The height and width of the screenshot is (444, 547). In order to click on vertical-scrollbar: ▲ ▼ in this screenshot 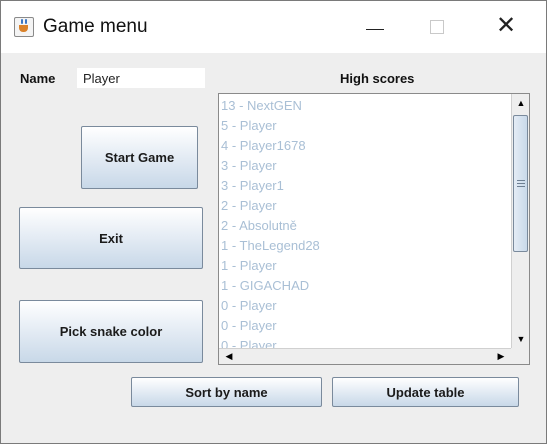, I will do `click(520, 221)`.